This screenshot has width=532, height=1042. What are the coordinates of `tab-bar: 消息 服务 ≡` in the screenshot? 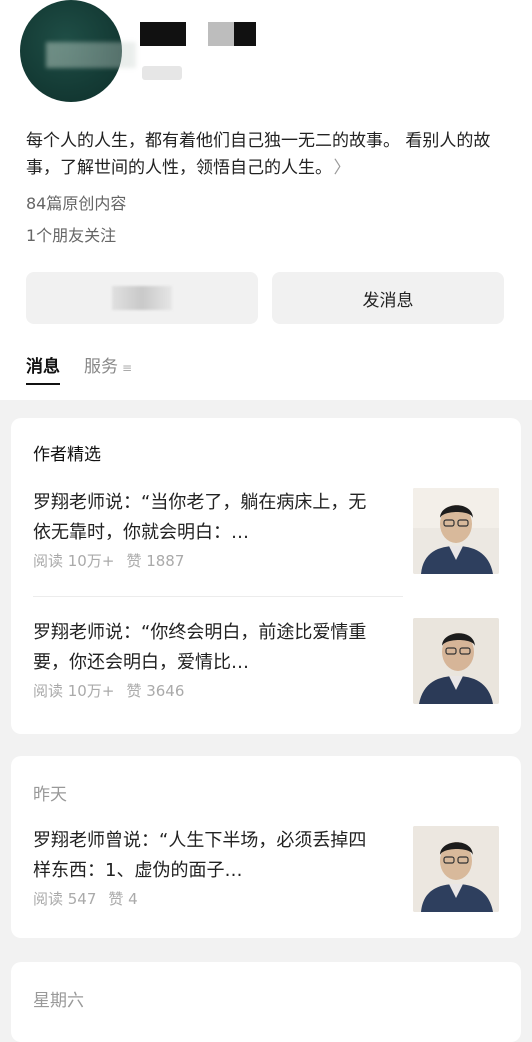 It's located at (79, 368).